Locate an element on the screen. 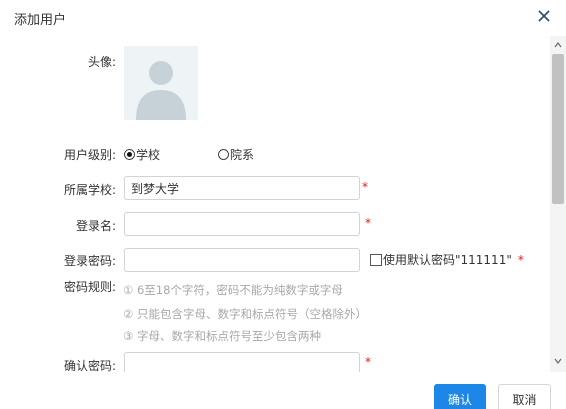  radio-unchecked-icon is located at coordinates (223, 154).